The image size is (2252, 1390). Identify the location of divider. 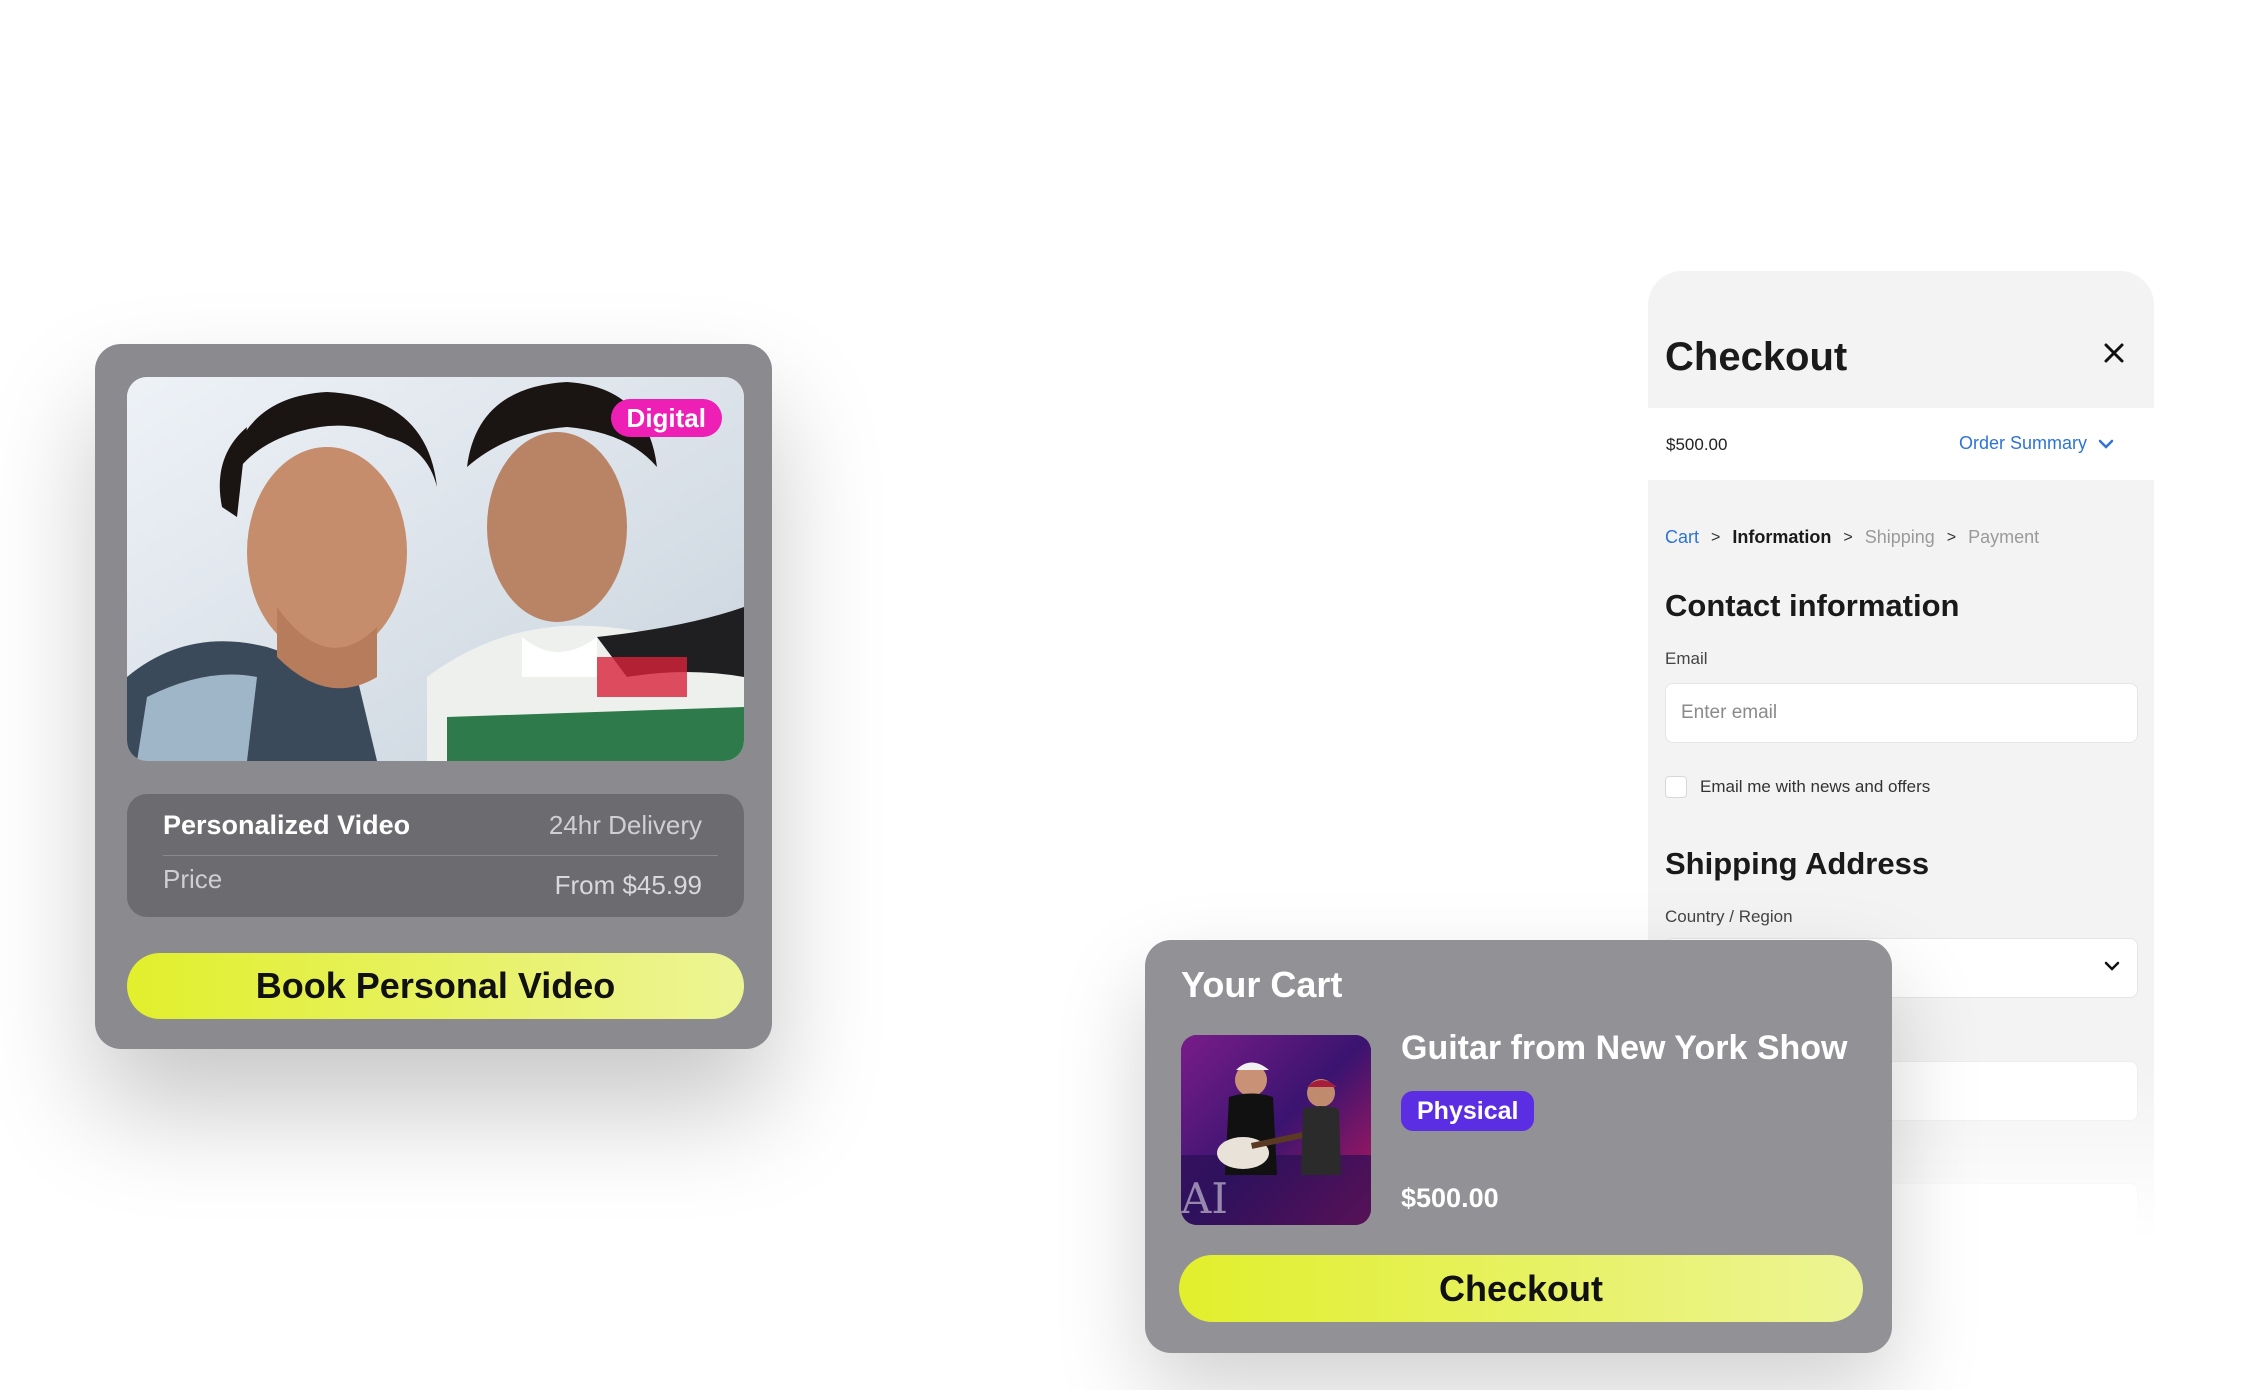
(440, 855).